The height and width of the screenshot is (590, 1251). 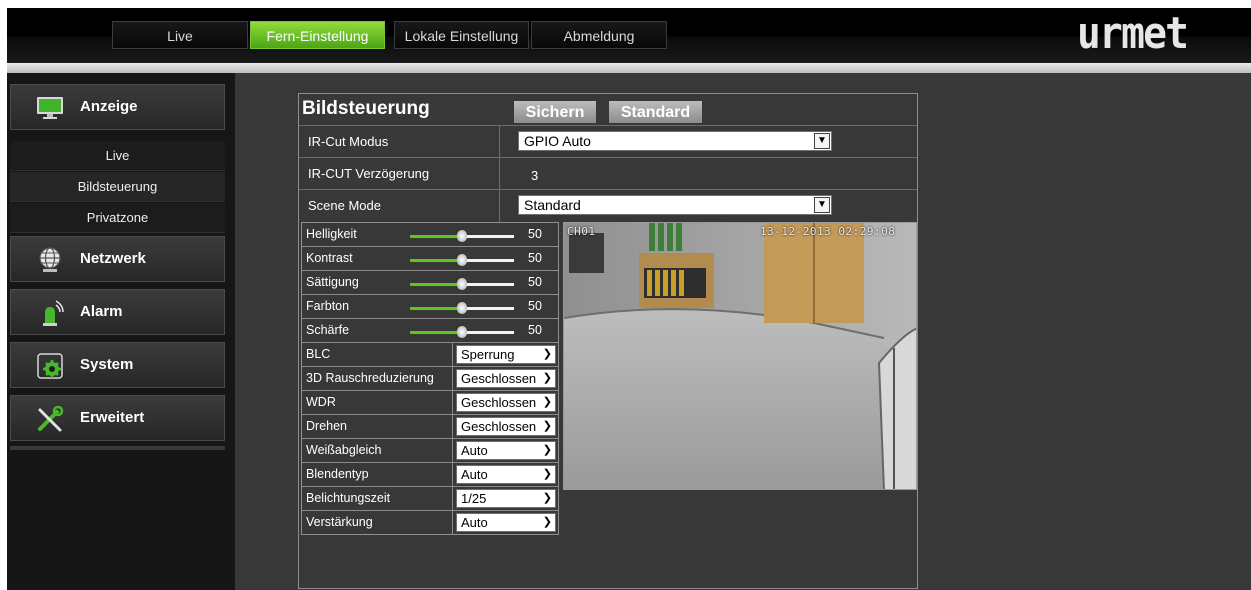 I want to click on sidebar-section-erweitert: Erweitert, so click(x=117, y=418).